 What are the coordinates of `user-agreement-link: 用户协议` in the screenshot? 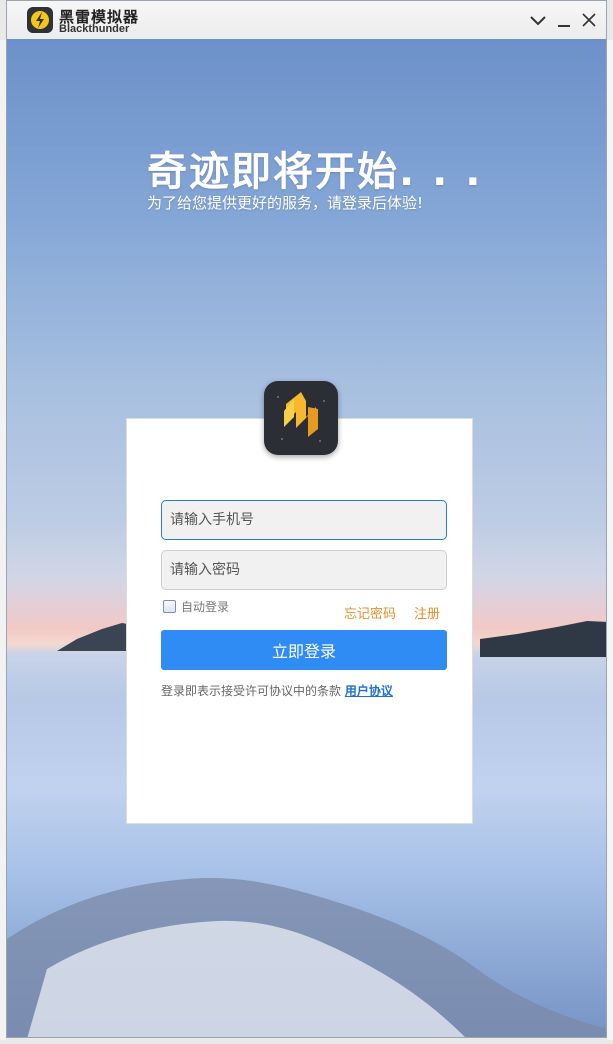 It's located at (369, 691).